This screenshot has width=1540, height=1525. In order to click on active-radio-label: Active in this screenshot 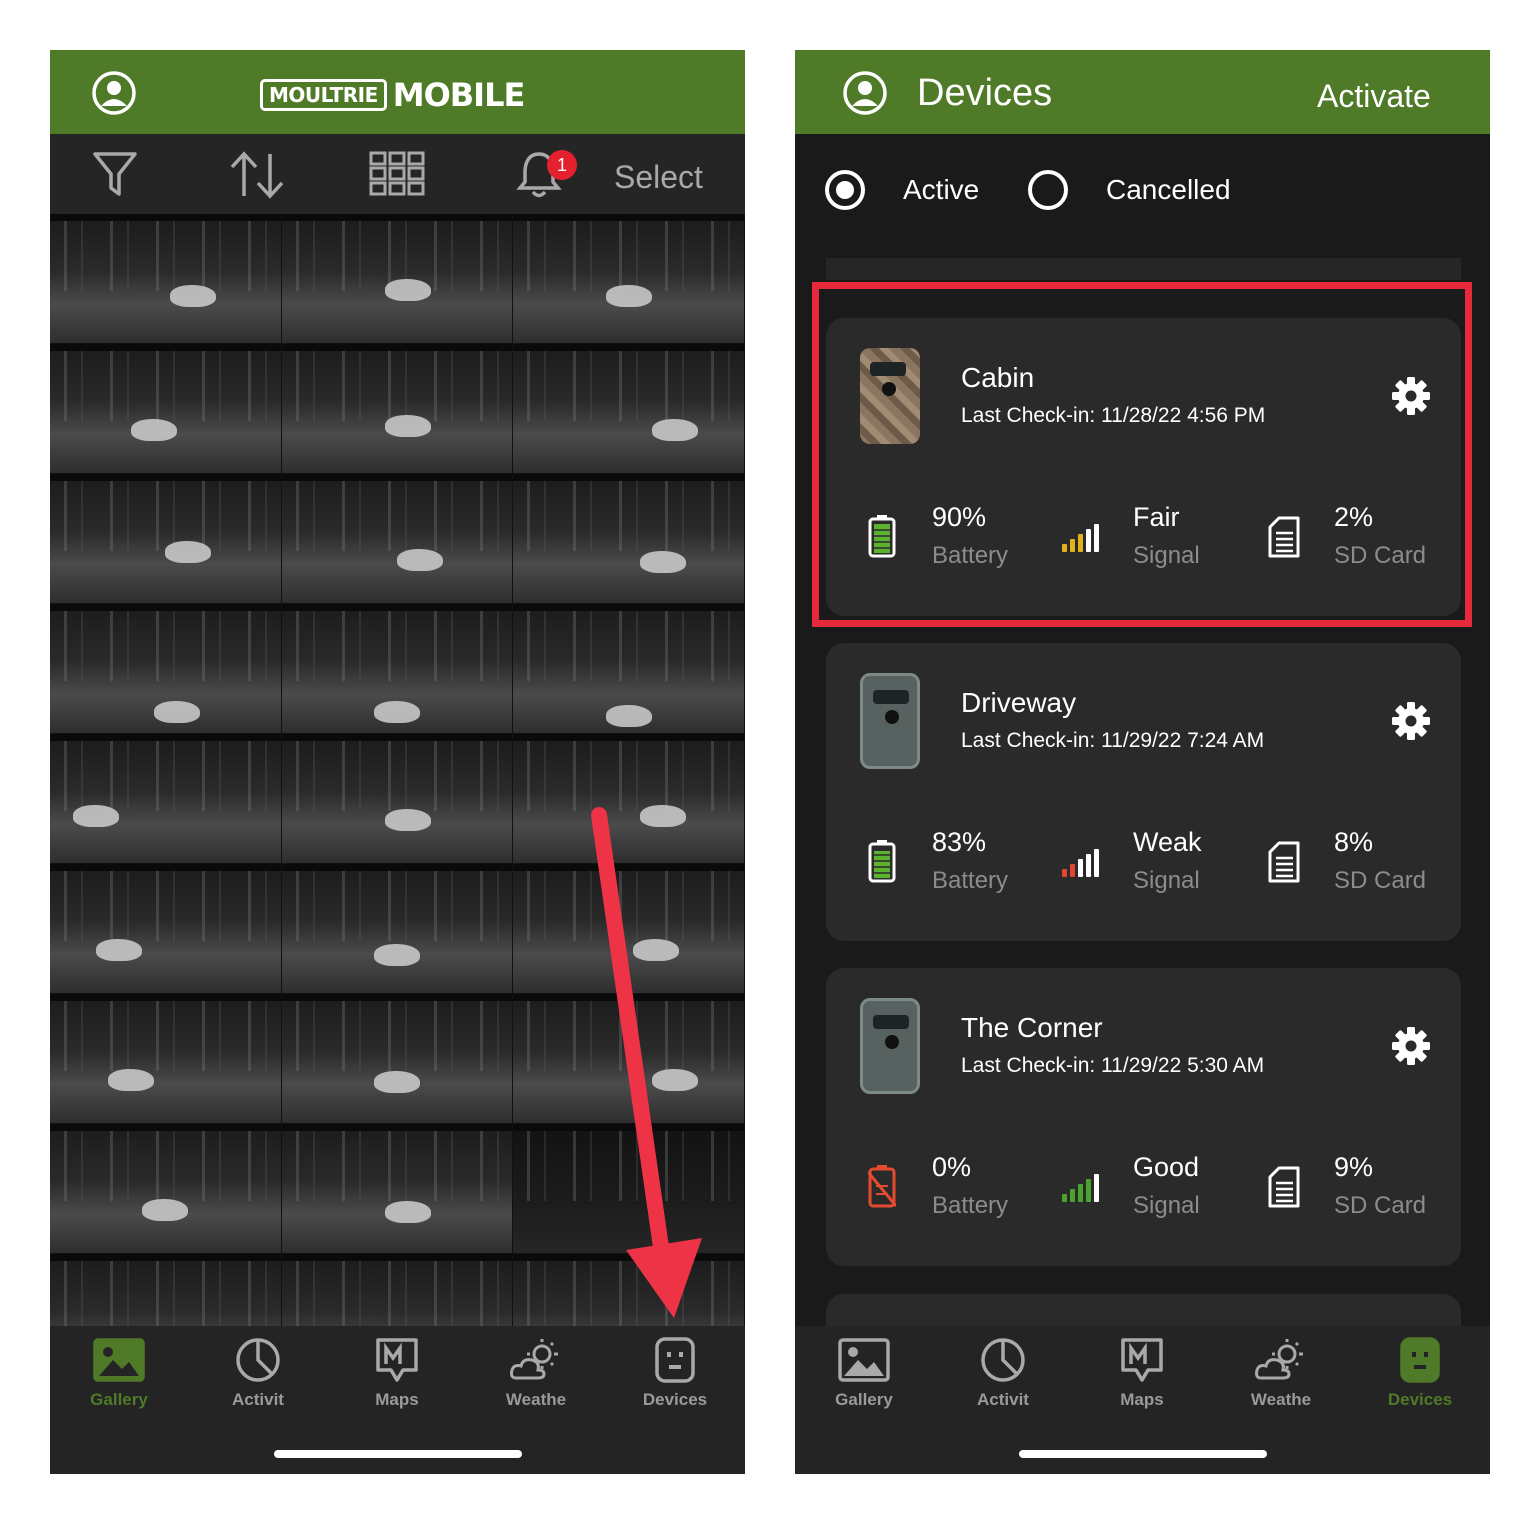, I will do `click(941, 189)`.